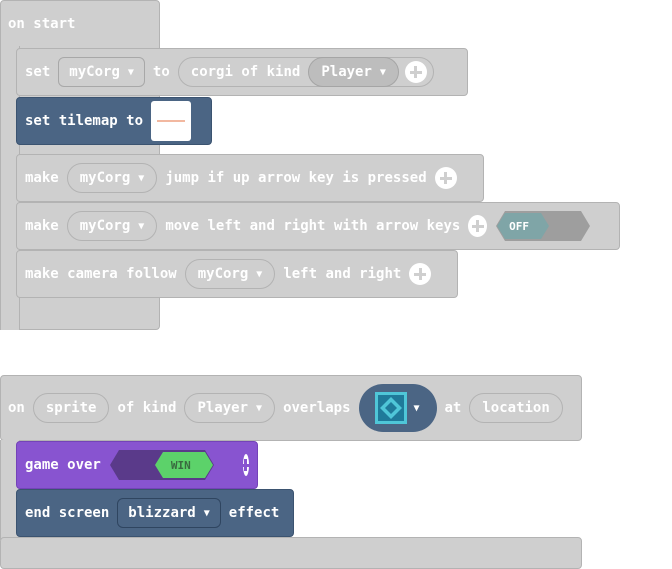 Image resolution: width=672 pixels, height=569 pixels. What do you see at coordinates (84, 121) in the screenshot?
I see `set-tilemap-label: set tilemap to` at bounding box center [84, 121].